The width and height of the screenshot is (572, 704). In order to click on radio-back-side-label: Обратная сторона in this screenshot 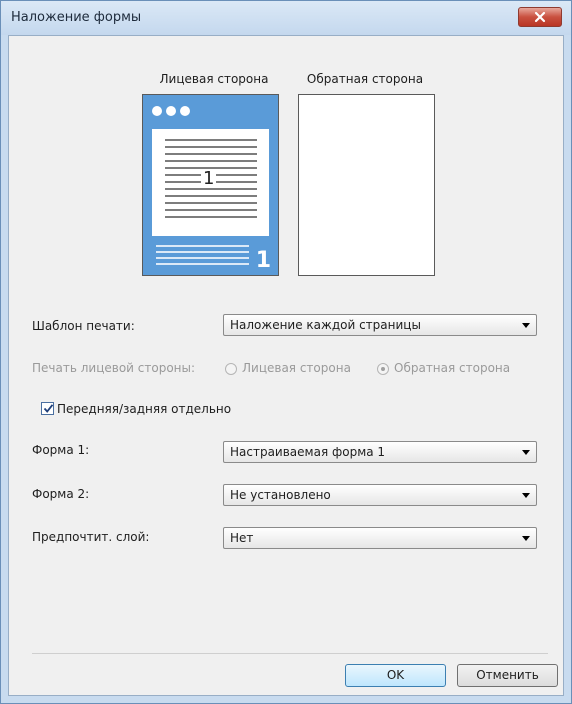, I will do `click(452, 368)`.